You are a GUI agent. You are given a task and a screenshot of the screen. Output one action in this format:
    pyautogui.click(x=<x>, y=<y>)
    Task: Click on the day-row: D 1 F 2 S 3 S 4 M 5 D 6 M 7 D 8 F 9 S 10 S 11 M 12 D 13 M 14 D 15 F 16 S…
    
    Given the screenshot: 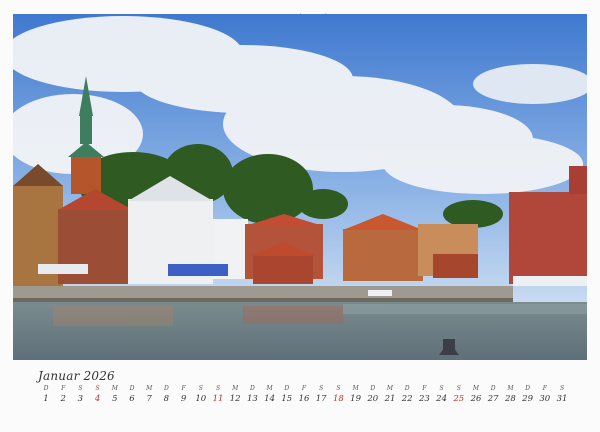 What is the action you would take?
    pyautogui.click(x=308, y=397)
    